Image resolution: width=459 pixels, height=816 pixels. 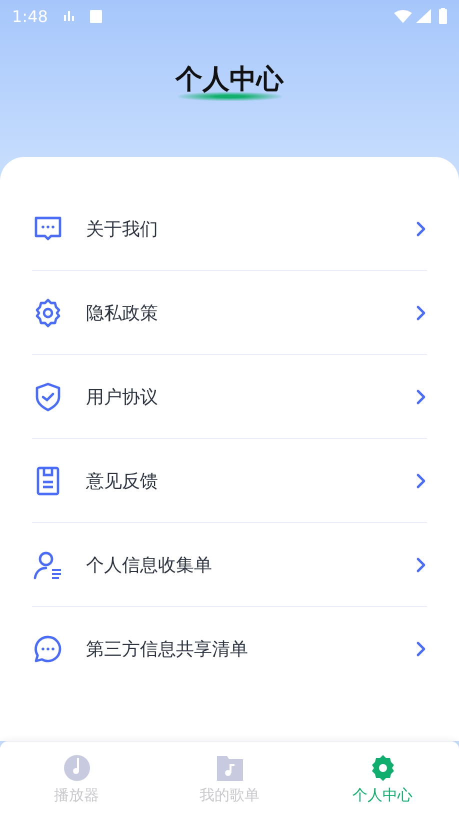 What do you see at coordinates (403, 16) in the screenshot?
I see `wifi-icon` at bounding box center [403, 16].